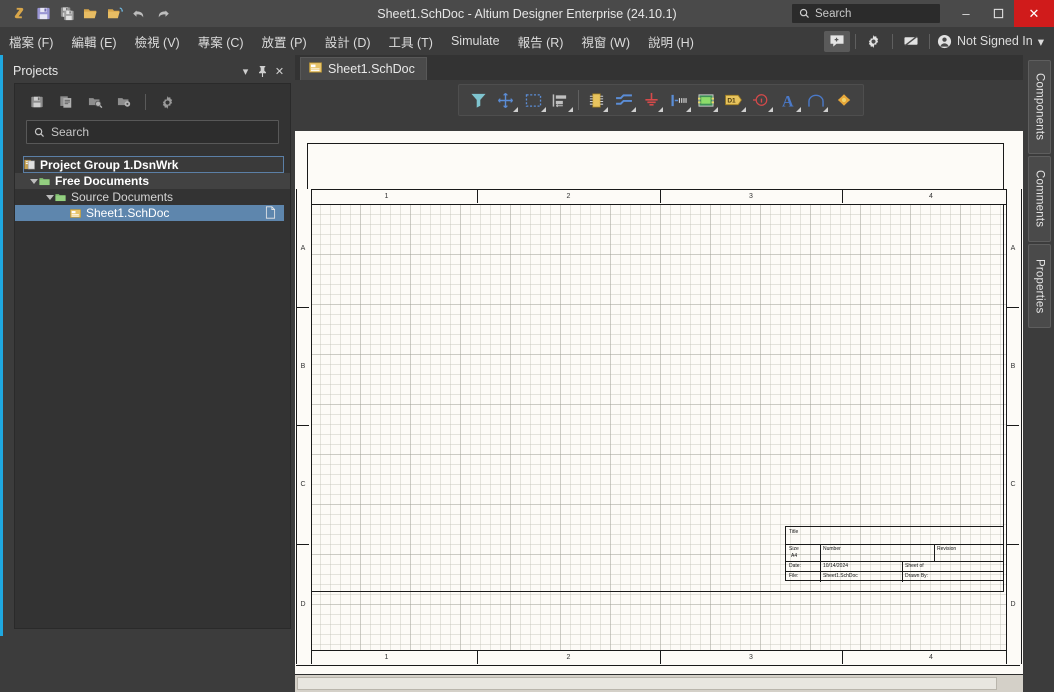 This screenshot has height=692, width=1054. What do you see at coordinates (163, 14) in the screenshot?
I see `redo-arrow-icon` at bounding box center [163, 14].